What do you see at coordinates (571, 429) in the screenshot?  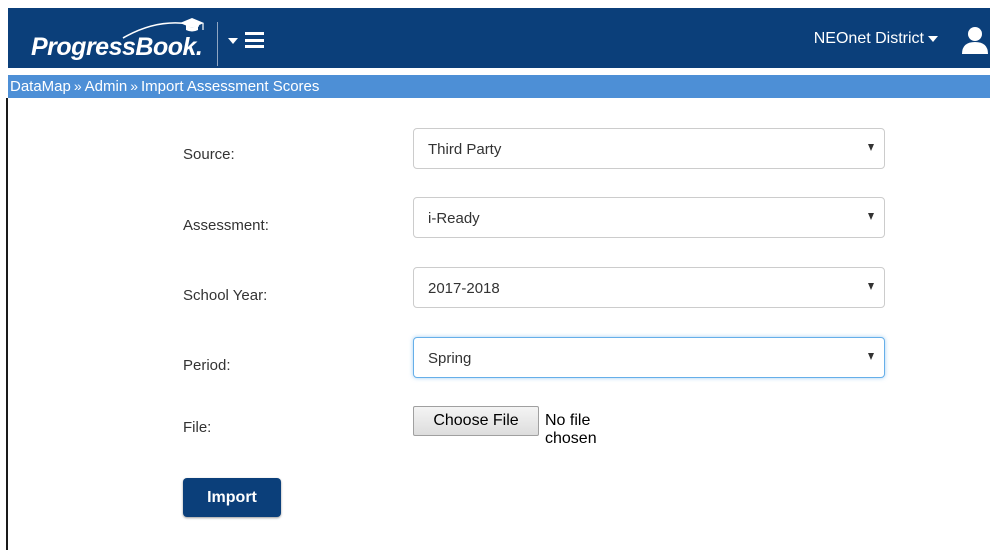 I see `file-status-text: No file chosen` at bounding box center [571, 429].